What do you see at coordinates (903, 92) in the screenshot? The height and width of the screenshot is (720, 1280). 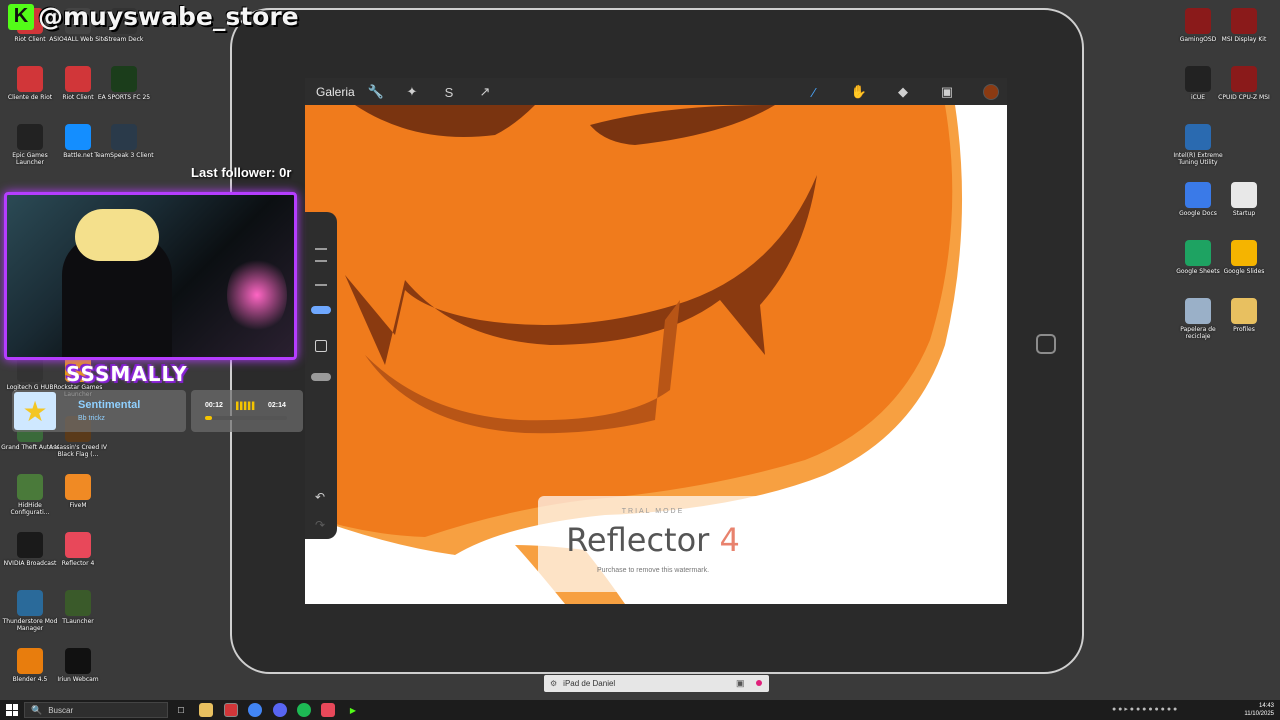 I see `eraser-icon: ◆` at bounding box center [903, 92].